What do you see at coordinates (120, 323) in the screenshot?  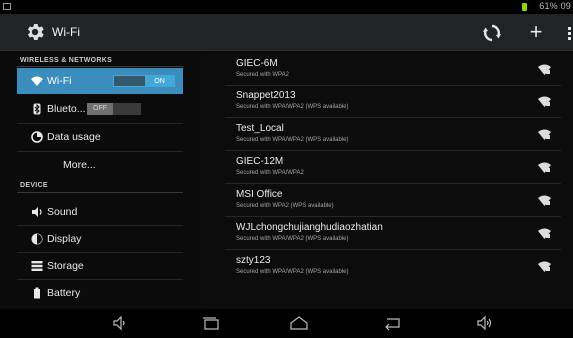 I see `volume-down-icon` at bounding box center [120, 323].